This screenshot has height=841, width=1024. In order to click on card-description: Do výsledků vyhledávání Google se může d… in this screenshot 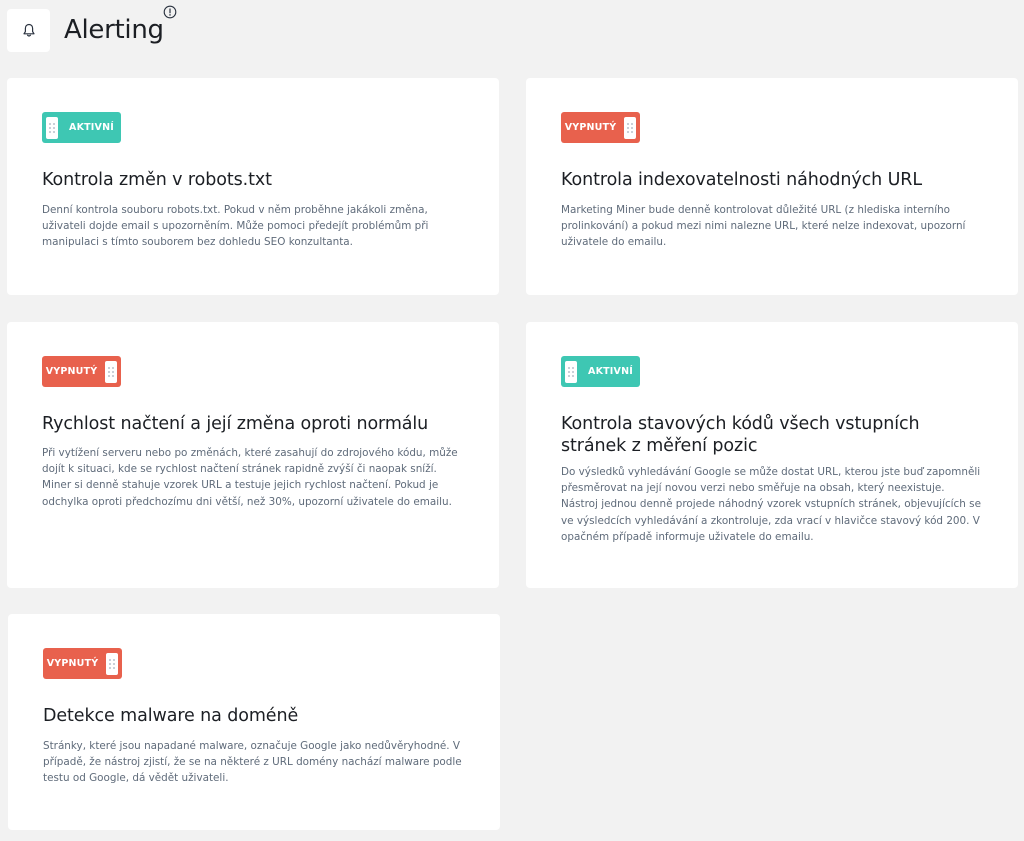, I will do `click(771, 504)`.